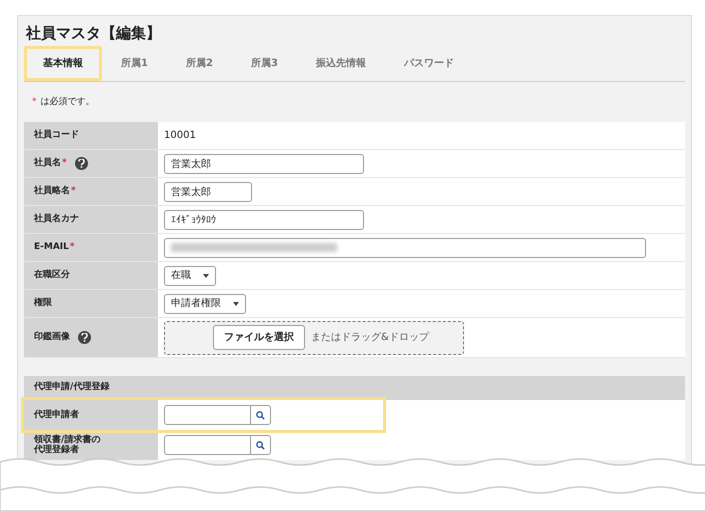  Describe the element at coordinates (57, 415) in the screenshot. I see `field-label: 代理申請者` at that location.